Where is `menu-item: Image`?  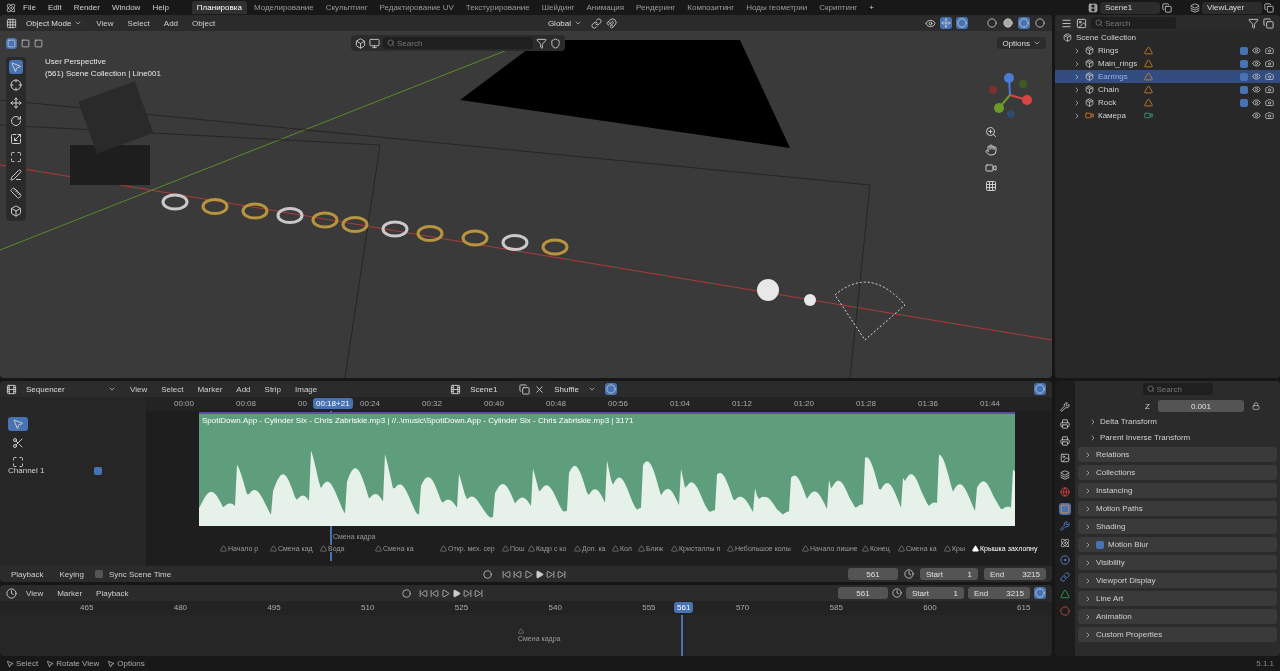 menu-item: Image is located at coordinates (306, 389).